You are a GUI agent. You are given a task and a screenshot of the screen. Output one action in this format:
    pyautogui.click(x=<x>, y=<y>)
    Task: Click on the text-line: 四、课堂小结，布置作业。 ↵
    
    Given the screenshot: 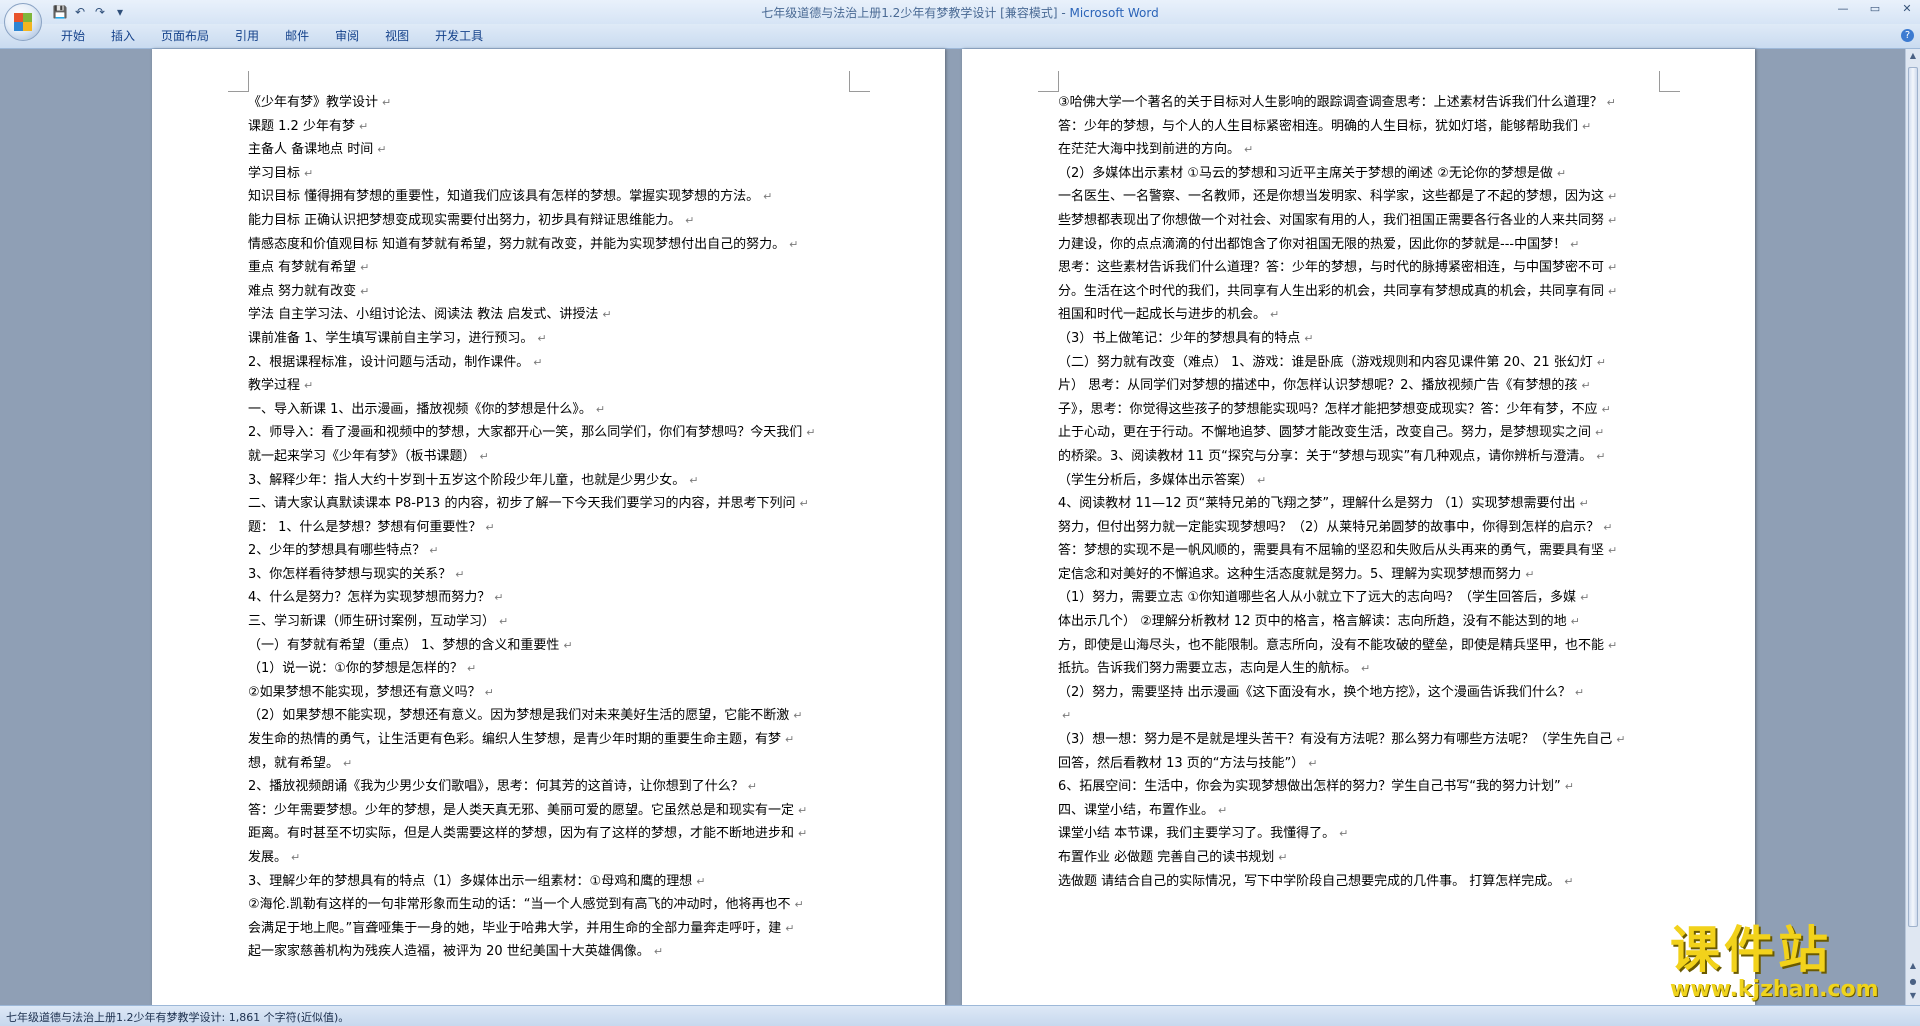 What is the action you would take?
    pyautogui.click(x=1361, y=811)
    